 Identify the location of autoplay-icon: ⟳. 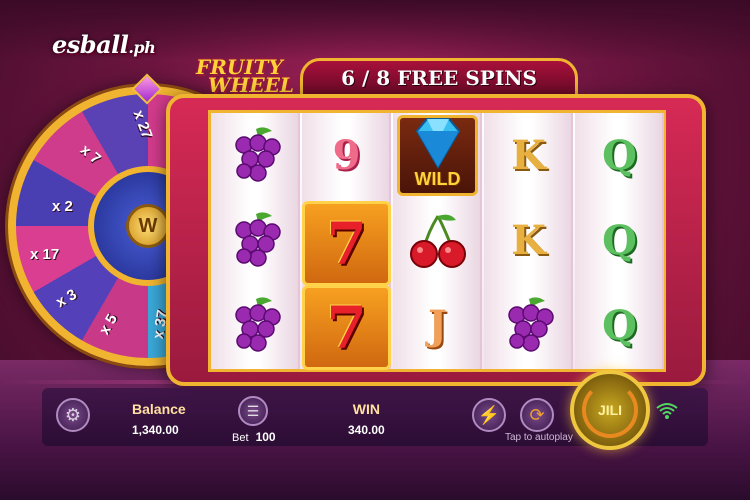
(537, 415).